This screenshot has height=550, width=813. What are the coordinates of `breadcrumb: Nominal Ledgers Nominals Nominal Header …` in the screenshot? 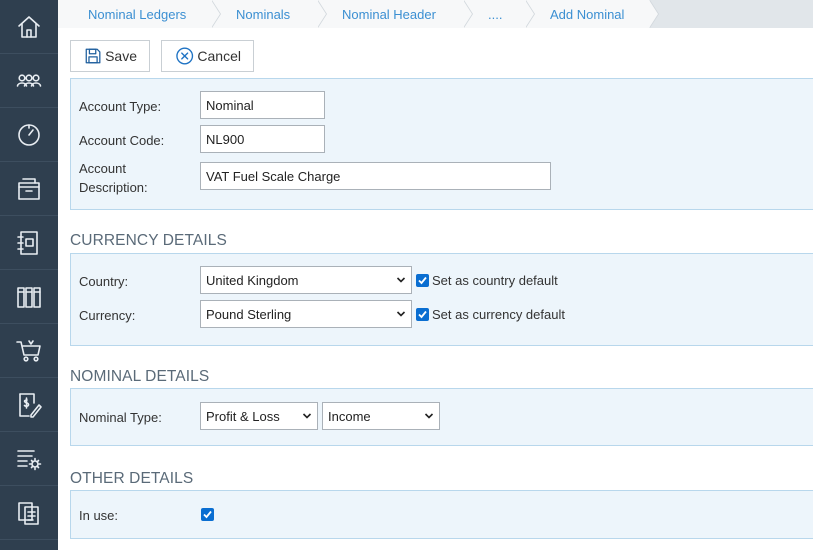 It's located at (435, 14).